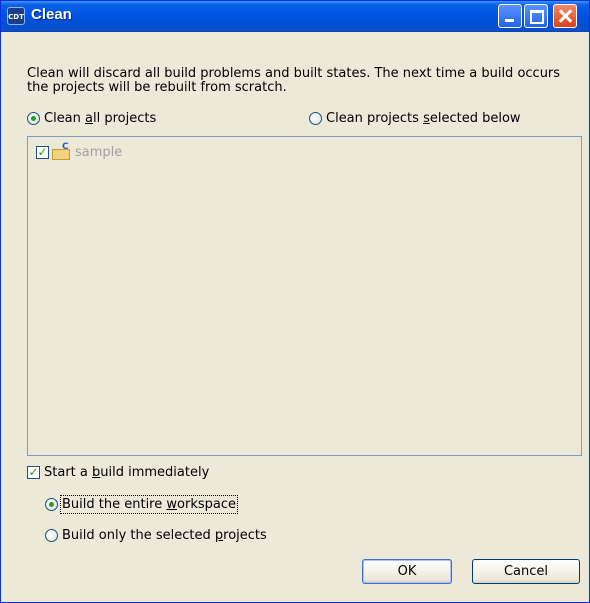 This screenshot has height=603, width=590. What do you see at coordinates (407, 571) in the screenshot?
I see `ok-button: OK` at bounding box center [407, 571].